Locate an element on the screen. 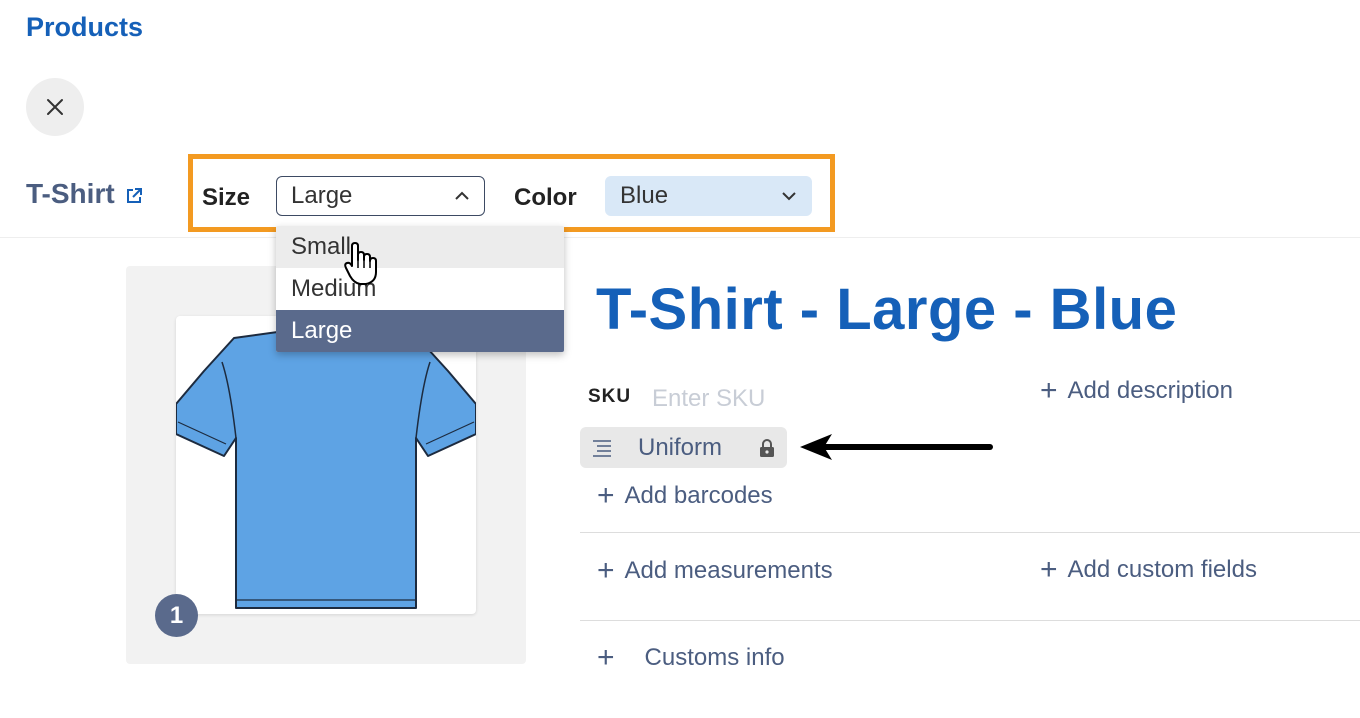  add-description-label: Add description is located at coordinates (1150, 390).